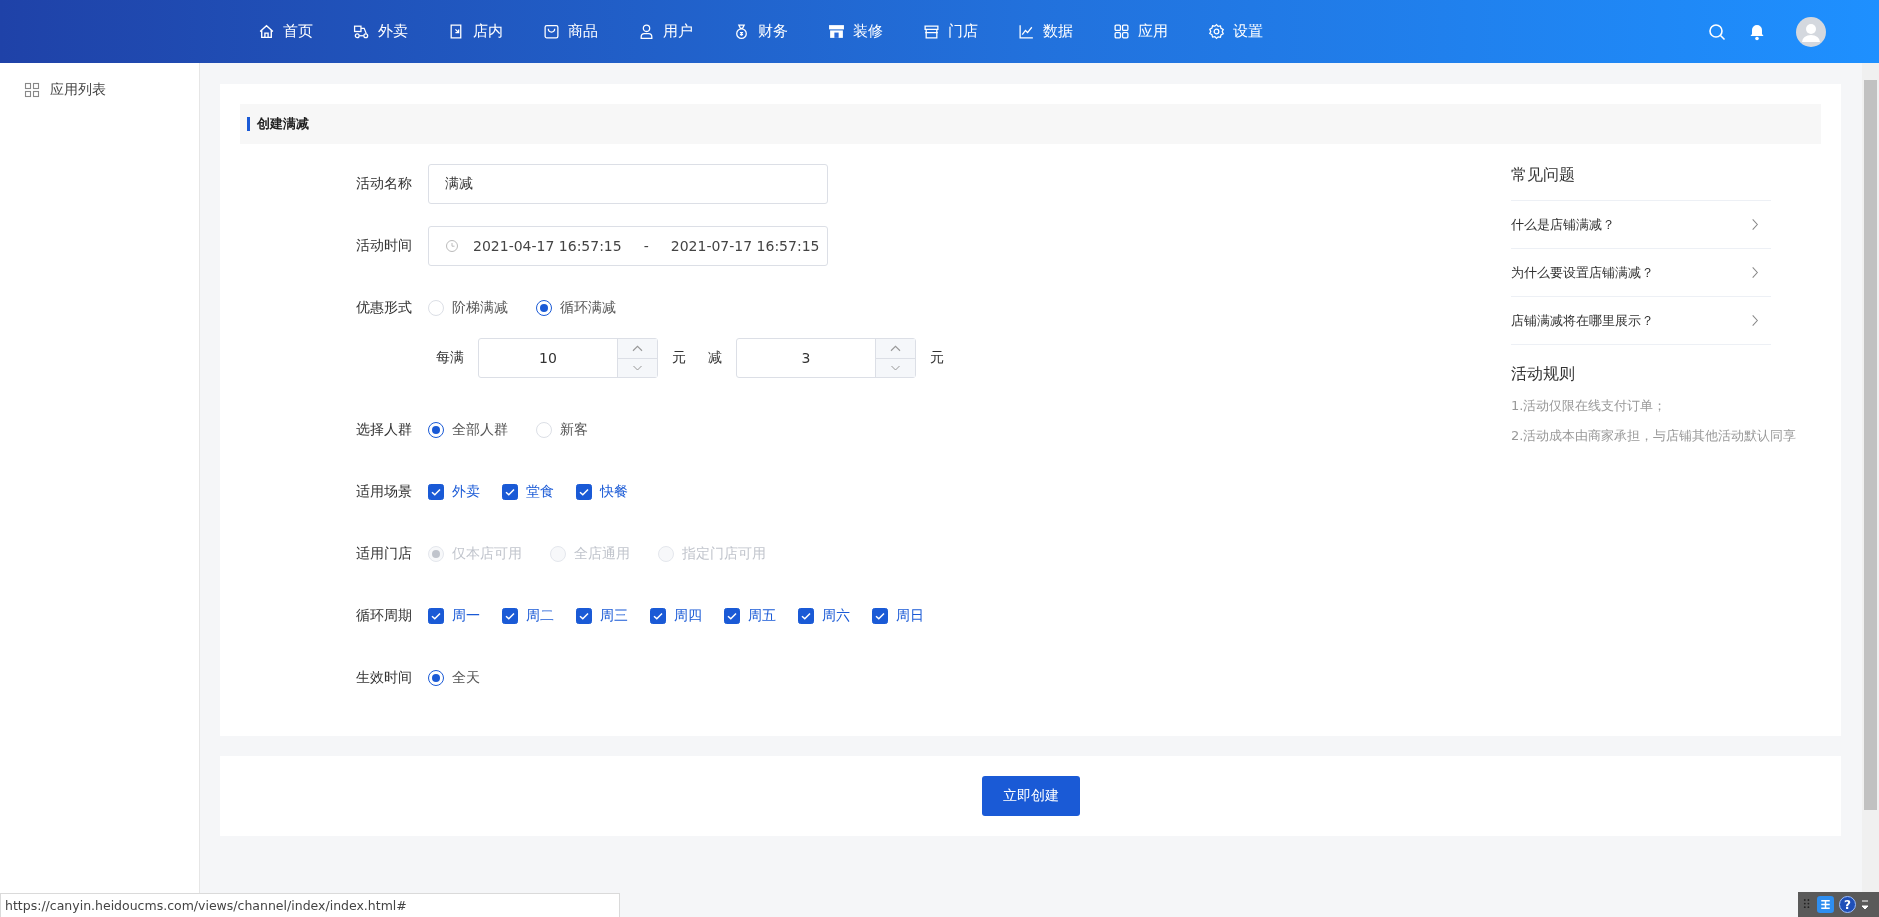  What do you see at coordinates (266, 31) in the screenshot?
I see `home-icon` at bounding box center [266, 31].